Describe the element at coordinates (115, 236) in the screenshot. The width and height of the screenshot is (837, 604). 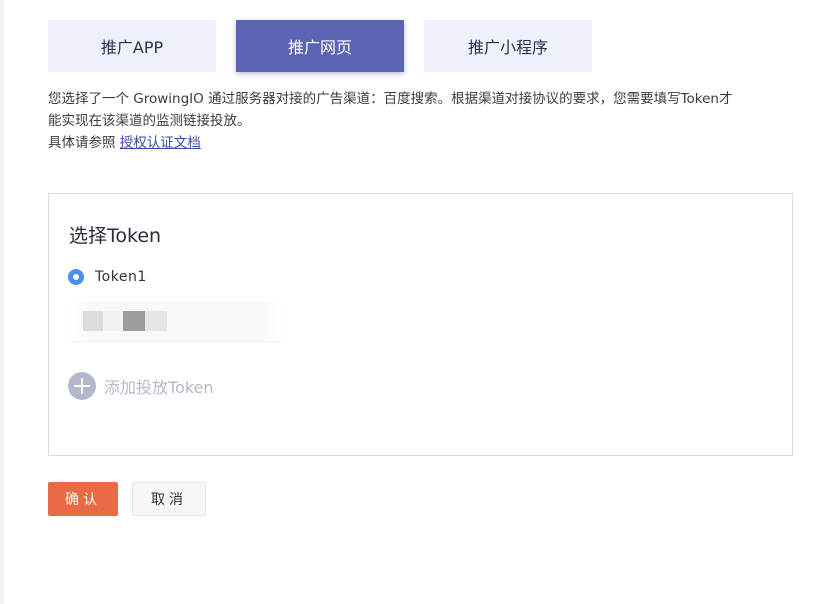
I see `panel-title: 选择Token` at that location.